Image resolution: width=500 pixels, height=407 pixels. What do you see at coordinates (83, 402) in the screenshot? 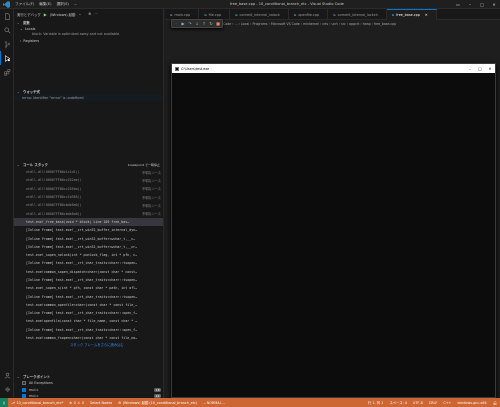
I see `warning-count: 0` at bounding box center [83, 402].